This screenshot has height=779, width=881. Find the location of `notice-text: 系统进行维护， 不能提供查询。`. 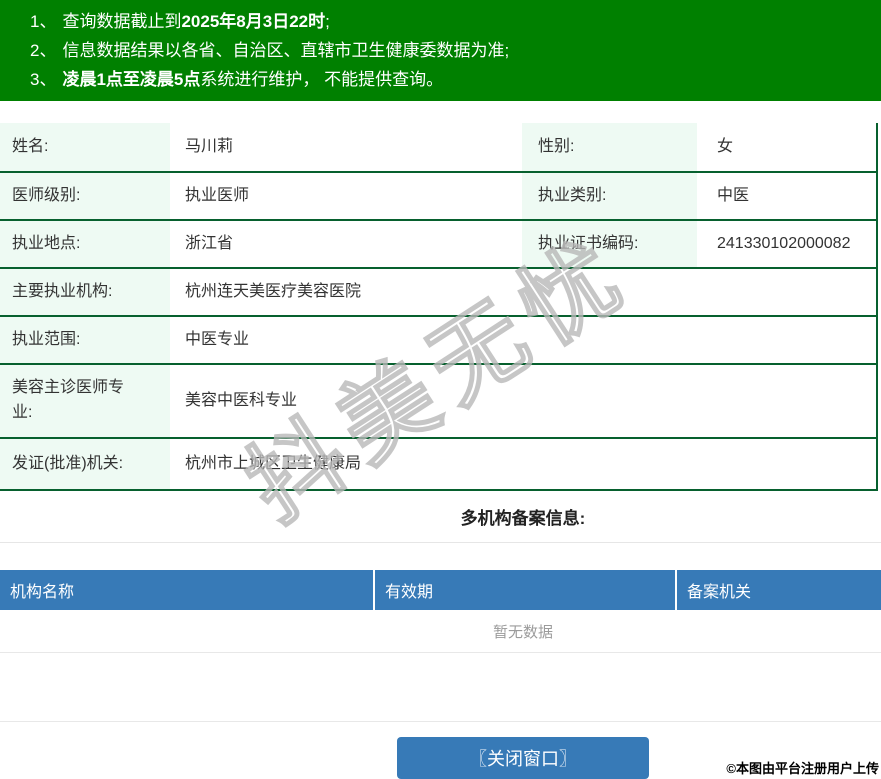

notice-text: 系统进行维护， 不能提供查询。 is located at coordinates (322, 79).